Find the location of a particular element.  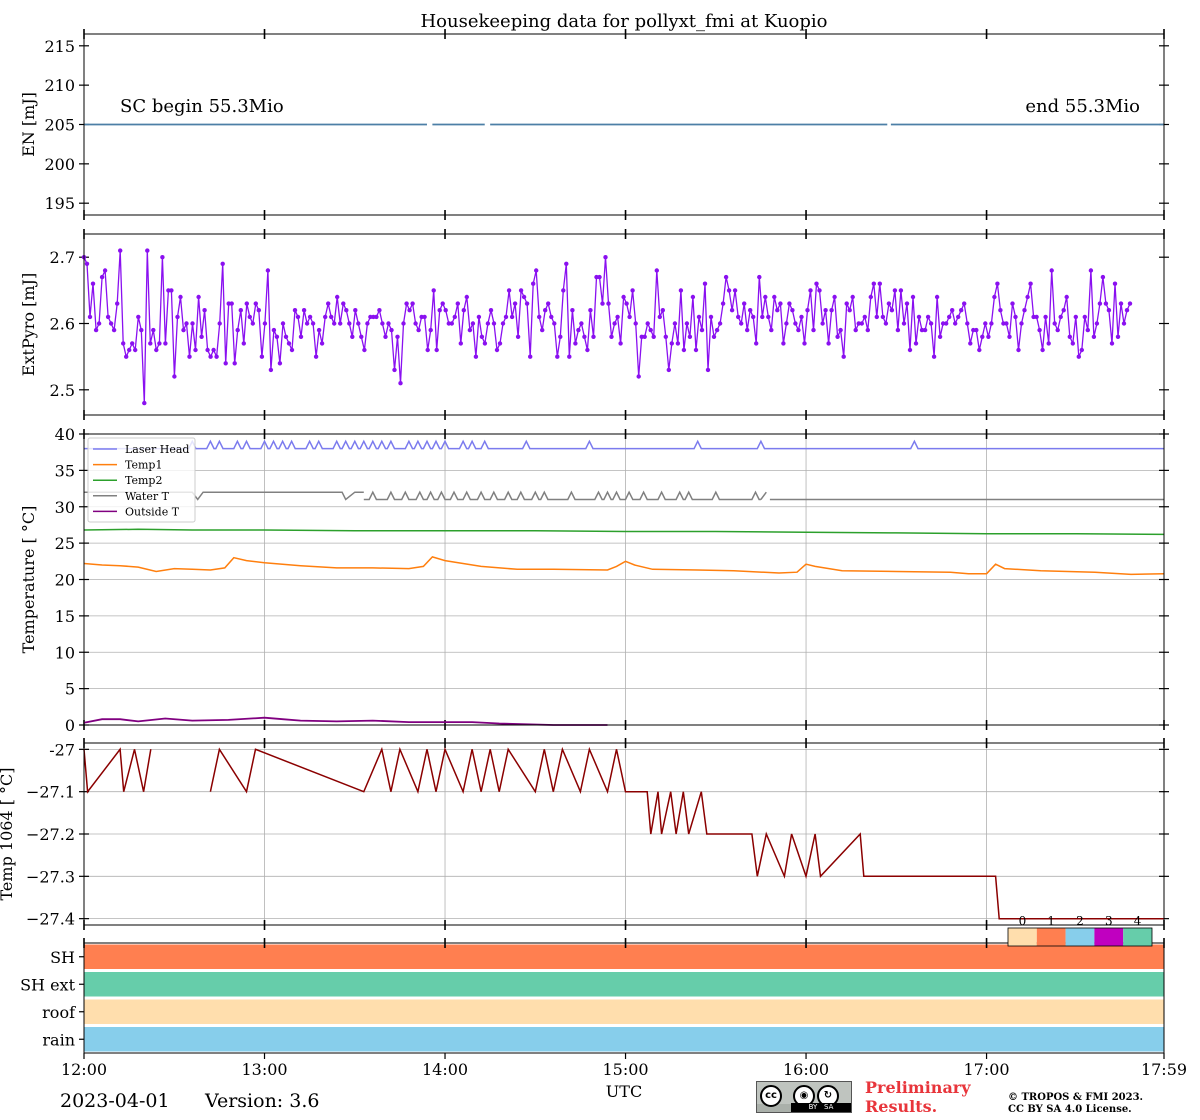

outside-t-line is located at coordinates (345, 721).